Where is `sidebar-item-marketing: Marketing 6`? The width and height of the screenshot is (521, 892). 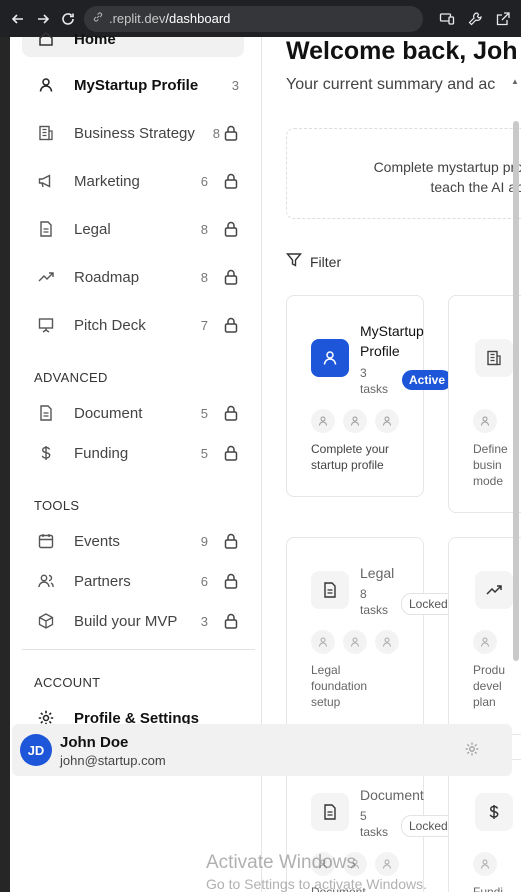 sidebar-item-marketing: Marketing 6 is located at coordinates (133, 181).